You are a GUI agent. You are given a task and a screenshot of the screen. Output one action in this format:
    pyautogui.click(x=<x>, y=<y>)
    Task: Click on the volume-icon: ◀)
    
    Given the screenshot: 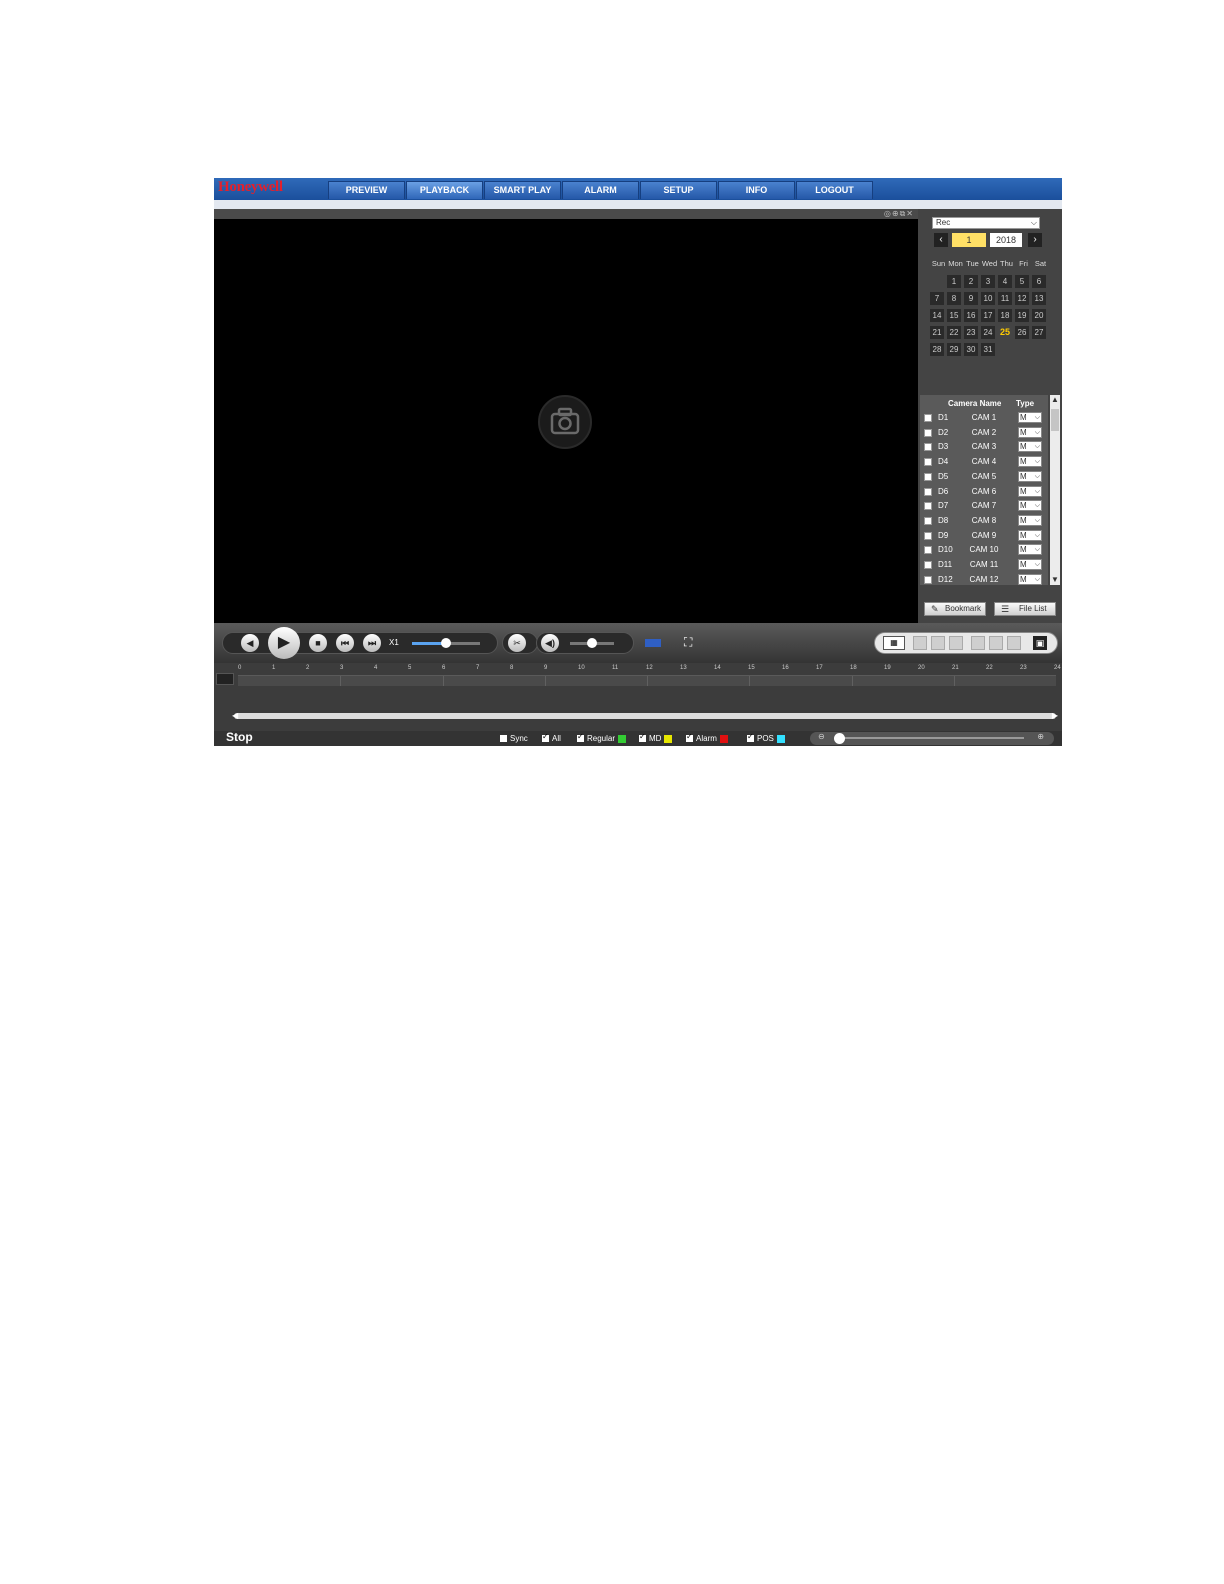 What is the action you would take?
    pyautogui.click(x=550, y=643)
    